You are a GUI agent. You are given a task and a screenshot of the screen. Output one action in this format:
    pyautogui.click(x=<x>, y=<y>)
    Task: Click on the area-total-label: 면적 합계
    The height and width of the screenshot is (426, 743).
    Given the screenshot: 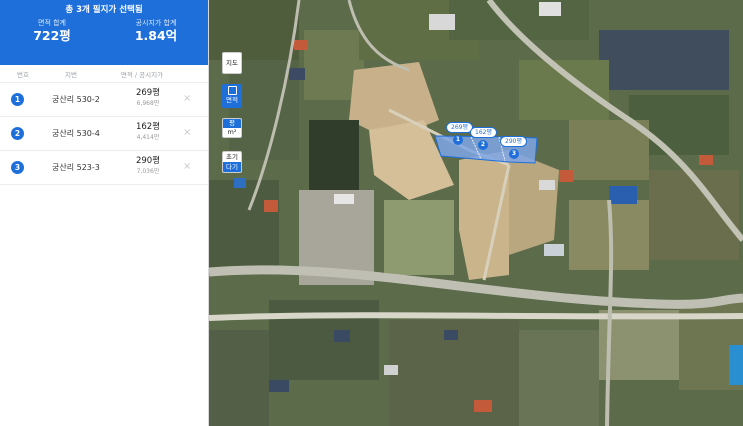 What is the action you would take?
    pyautogui.click(x=52, y=23)
    